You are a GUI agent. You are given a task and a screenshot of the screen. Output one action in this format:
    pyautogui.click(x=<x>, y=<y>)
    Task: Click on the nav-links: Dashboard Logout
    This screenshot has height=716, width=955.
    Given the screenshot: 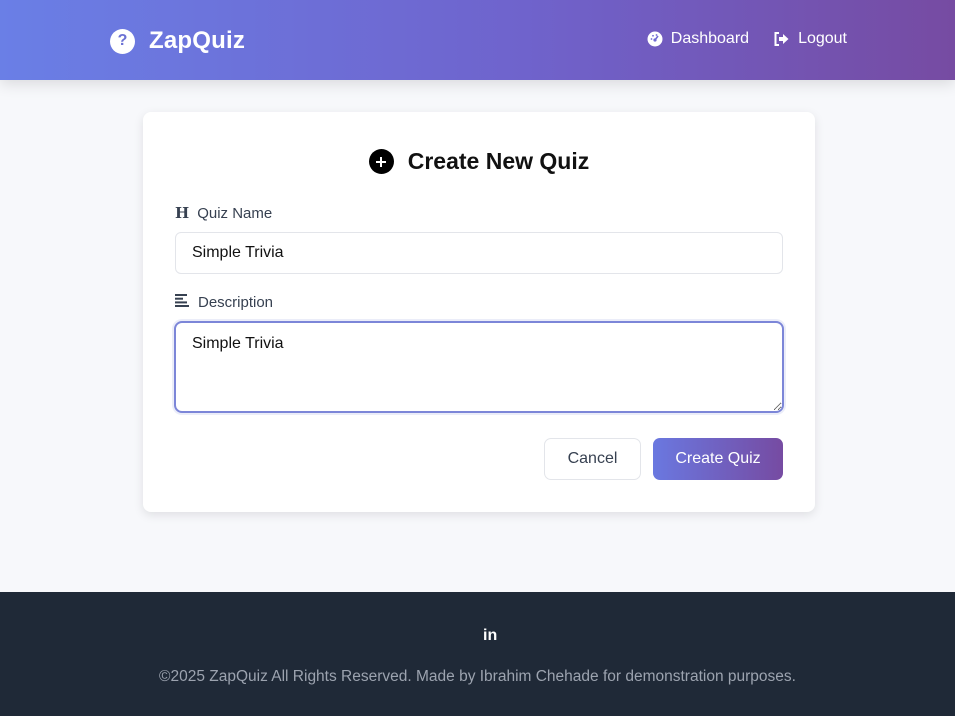 What is the action you would take?
    pyautogui.click(x=747, y=39)
    